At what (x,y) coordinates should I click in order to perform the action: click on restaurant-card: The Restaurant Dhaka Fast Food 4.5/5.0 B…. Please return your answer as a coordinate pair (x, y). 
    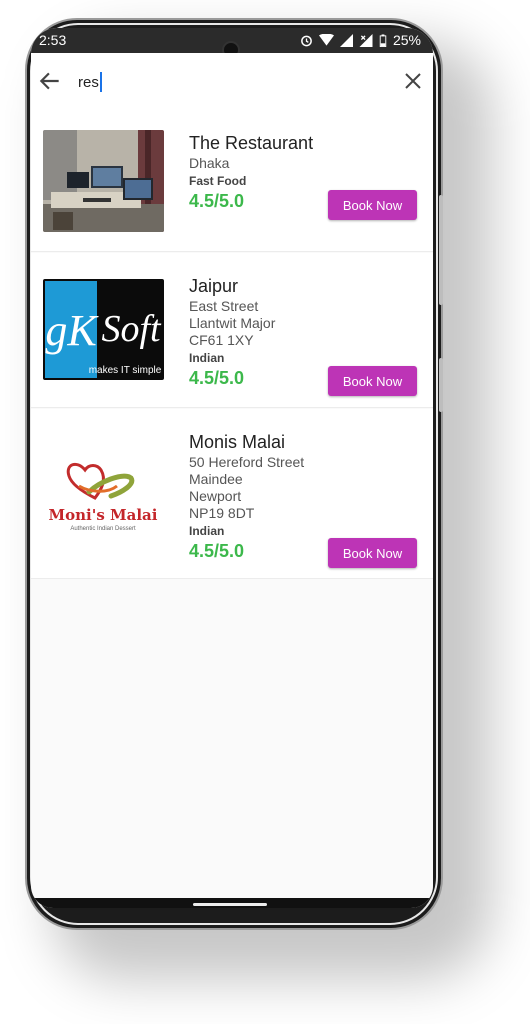
    Looking at the image, I should click on (232, 181).